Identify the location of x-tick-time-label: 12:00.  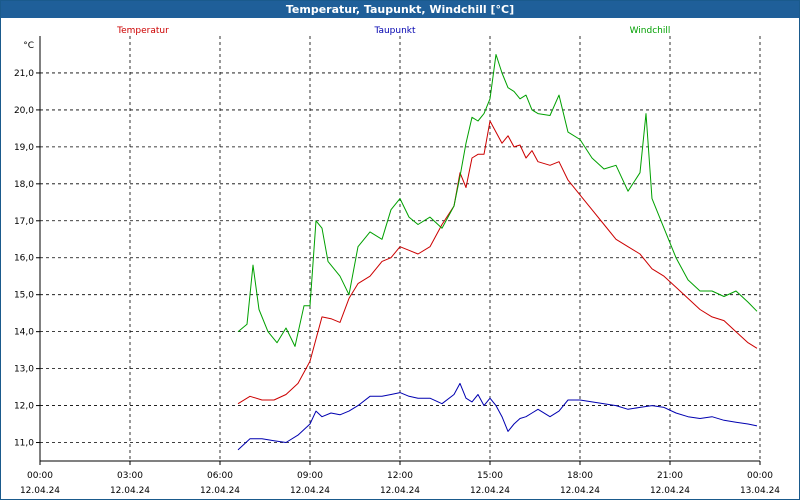
(400, 476).